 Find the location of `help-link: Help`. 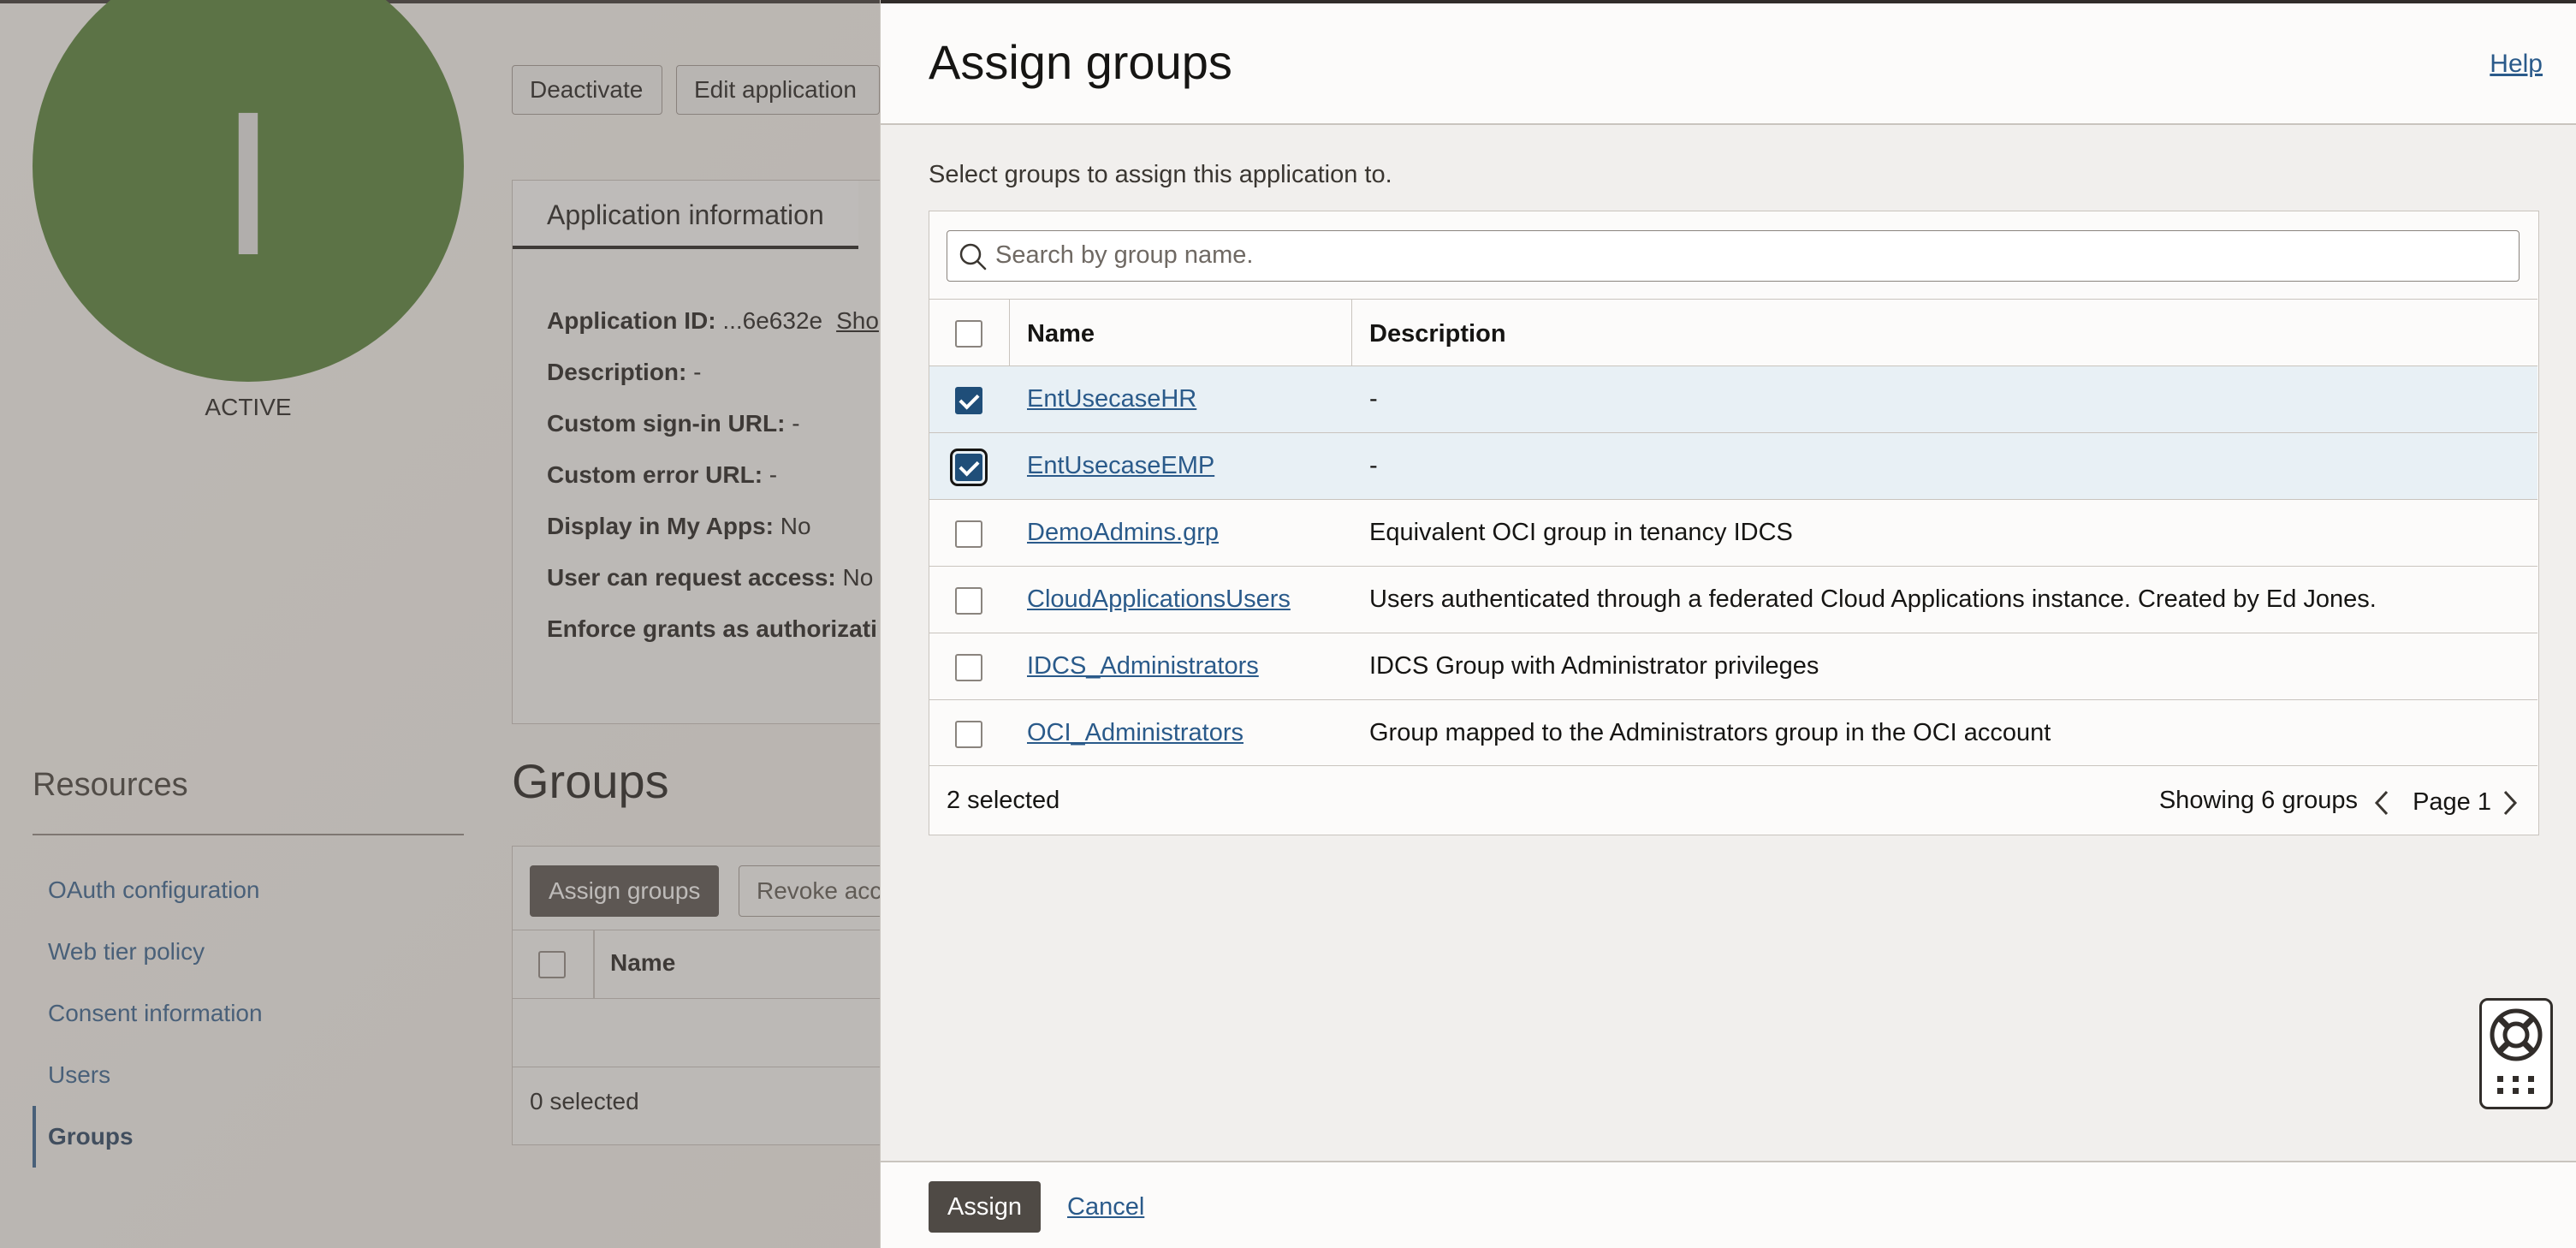

help-link: Help is located at coordinates (2516, 64).